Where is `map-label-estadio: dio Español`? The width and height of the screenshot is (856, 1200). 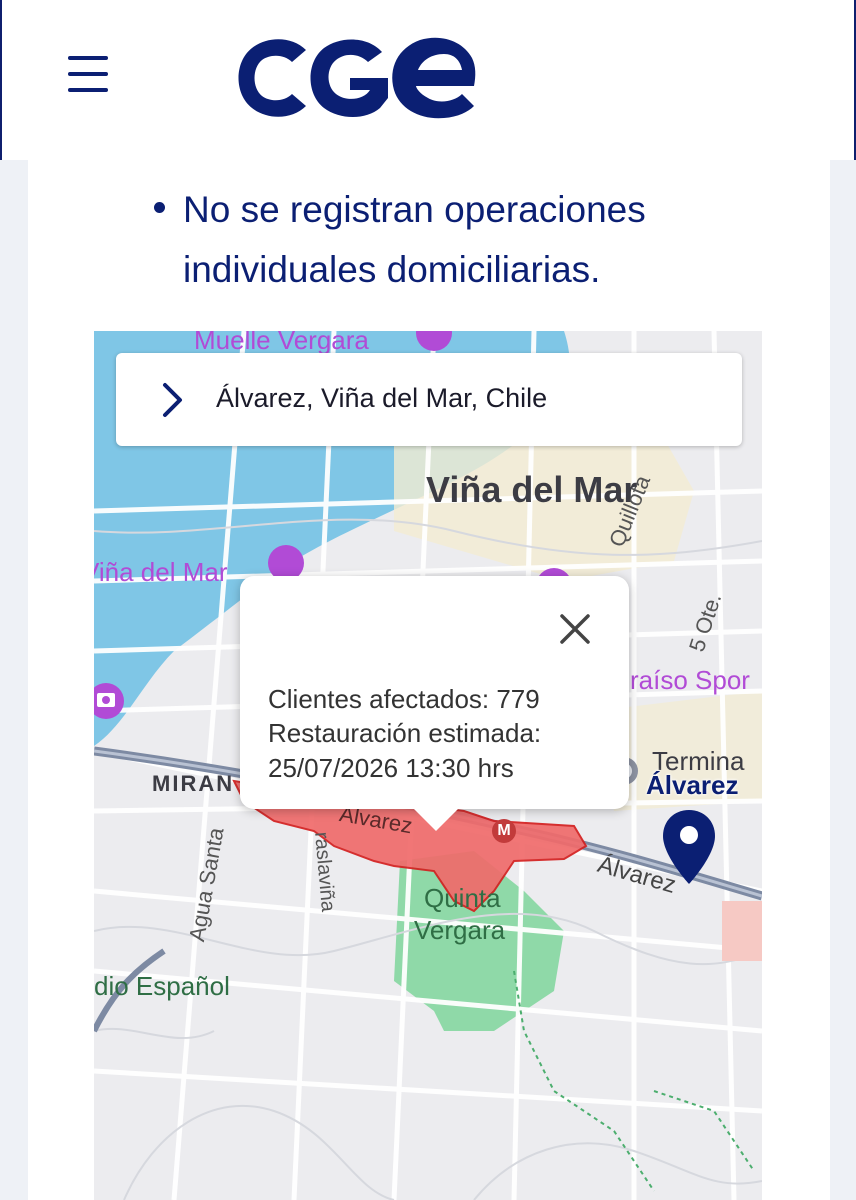 map-label-estadio: dio Español is located at coordinates (162, 986).